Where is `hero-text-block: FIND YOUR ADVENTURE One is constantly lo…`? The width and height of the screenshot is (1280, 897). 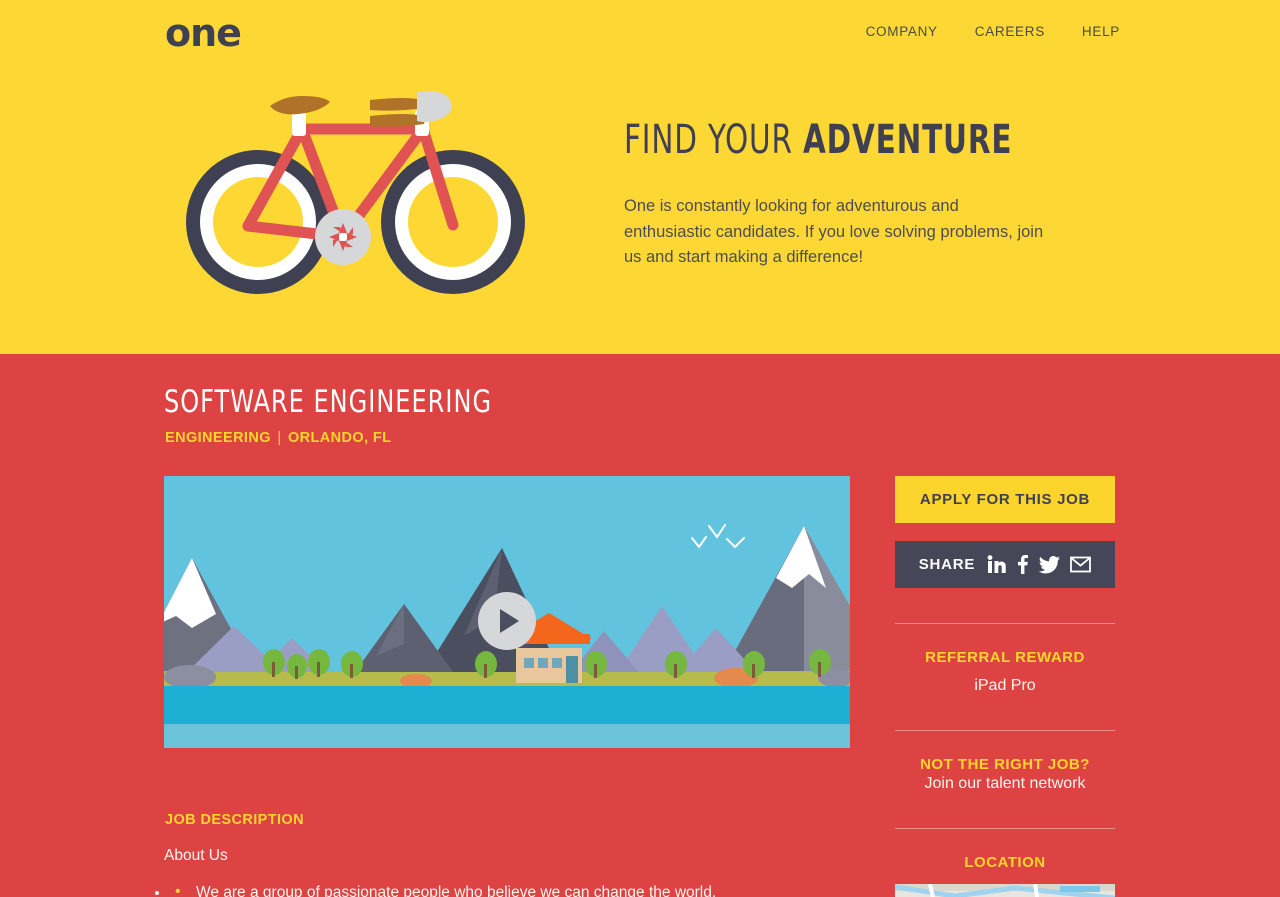
hero-text-block: FIND YOUR ADVENTURE One is constantly lo… is located at coordinates (854, 194).